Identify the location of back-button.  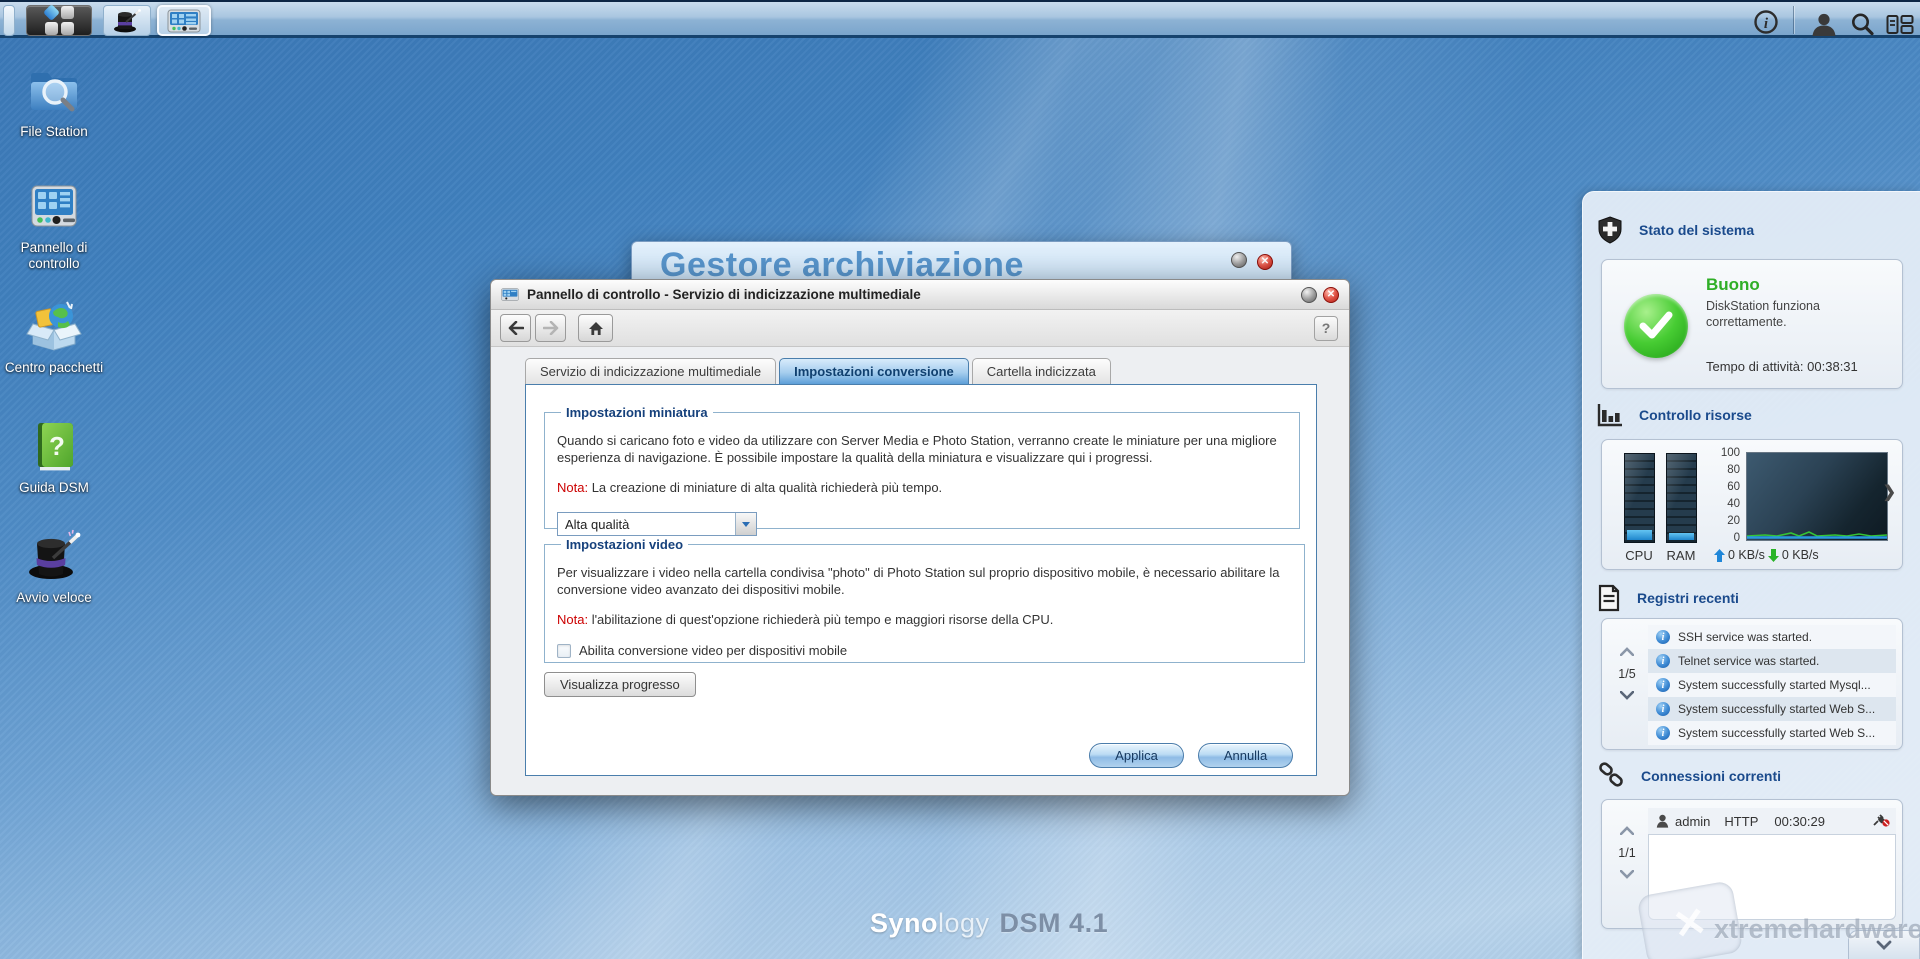
(515, 328).